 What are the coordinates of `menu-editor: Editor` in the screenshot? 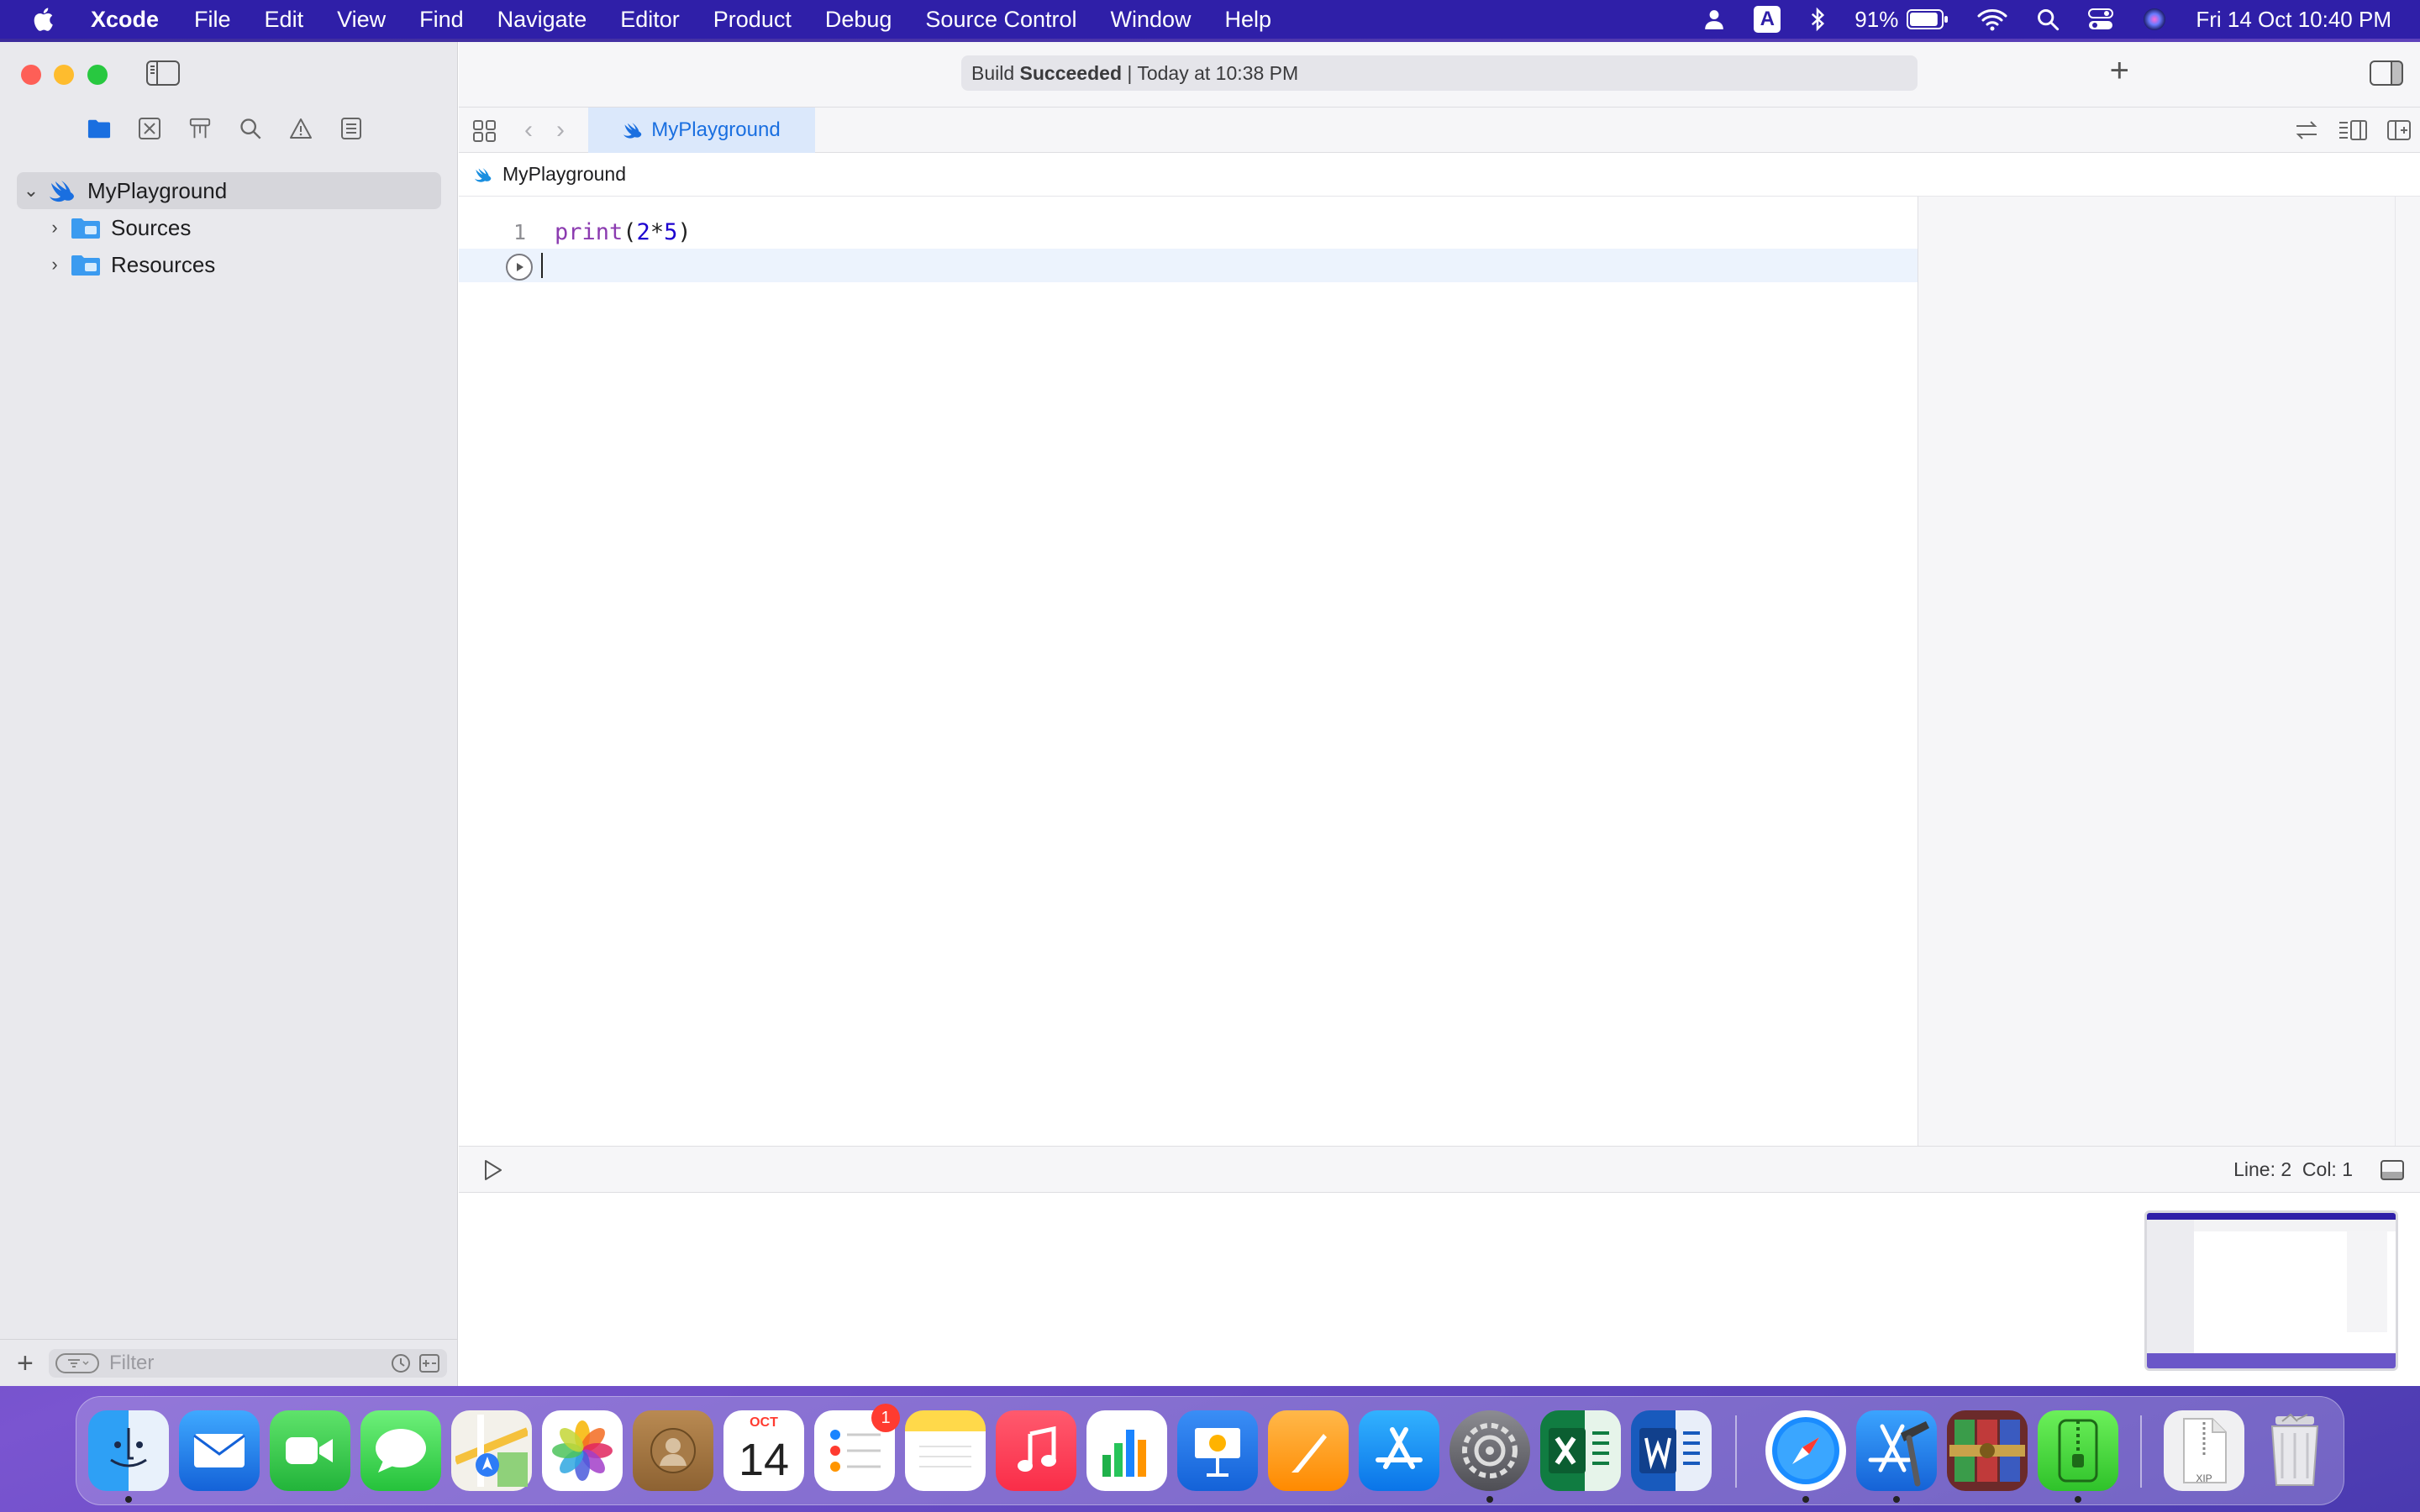 It's located at (650, 20).